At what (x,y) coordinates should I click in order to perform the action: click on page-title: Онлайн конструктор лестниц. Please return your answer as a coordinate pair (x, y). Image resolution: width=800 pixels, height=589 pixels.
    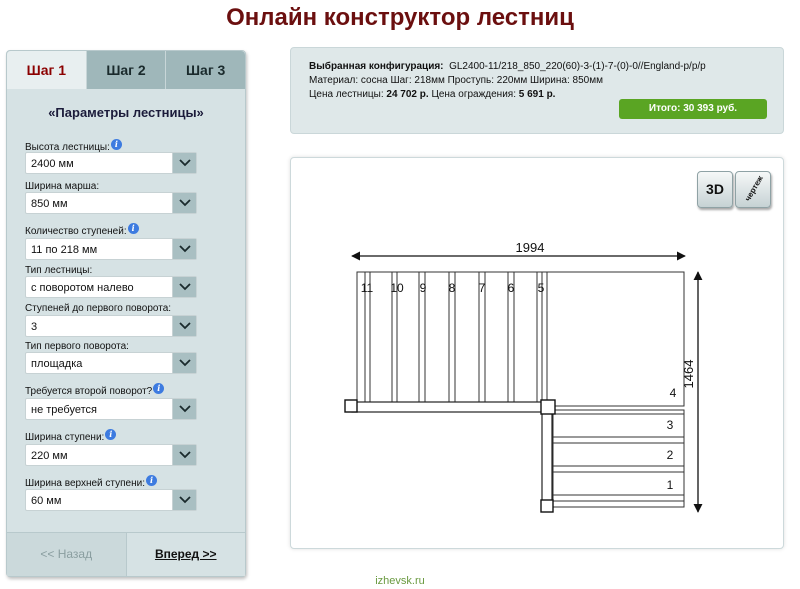
    Looking at the image, I should click on (400, 17).